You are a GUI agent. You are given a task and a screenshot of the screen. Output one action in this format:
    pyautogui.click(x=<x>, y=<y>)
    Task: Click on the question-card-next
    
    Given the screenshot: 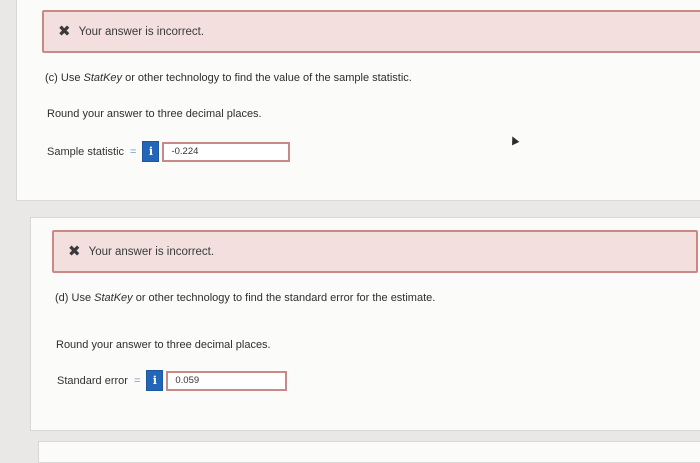 What is the action you would take?
    pyautogui.click(x=369, y=452)
    